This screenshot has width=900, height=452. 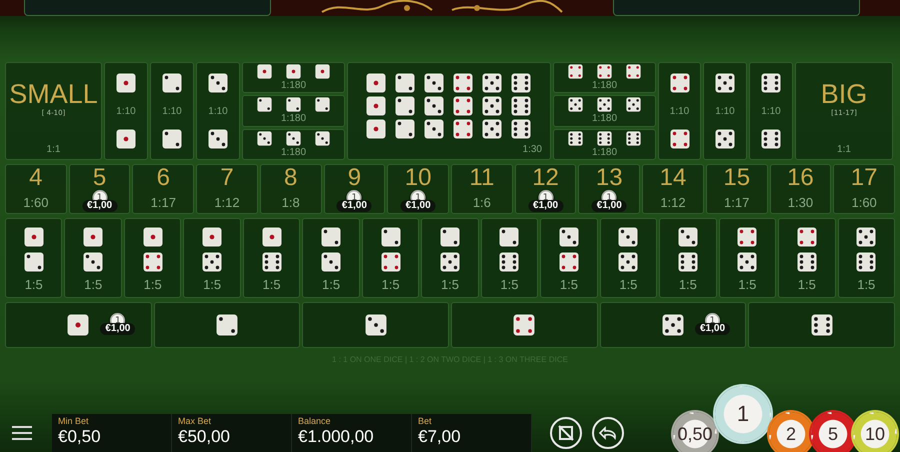 I want to click on chip-button: 5, so click(x=833, y=432).